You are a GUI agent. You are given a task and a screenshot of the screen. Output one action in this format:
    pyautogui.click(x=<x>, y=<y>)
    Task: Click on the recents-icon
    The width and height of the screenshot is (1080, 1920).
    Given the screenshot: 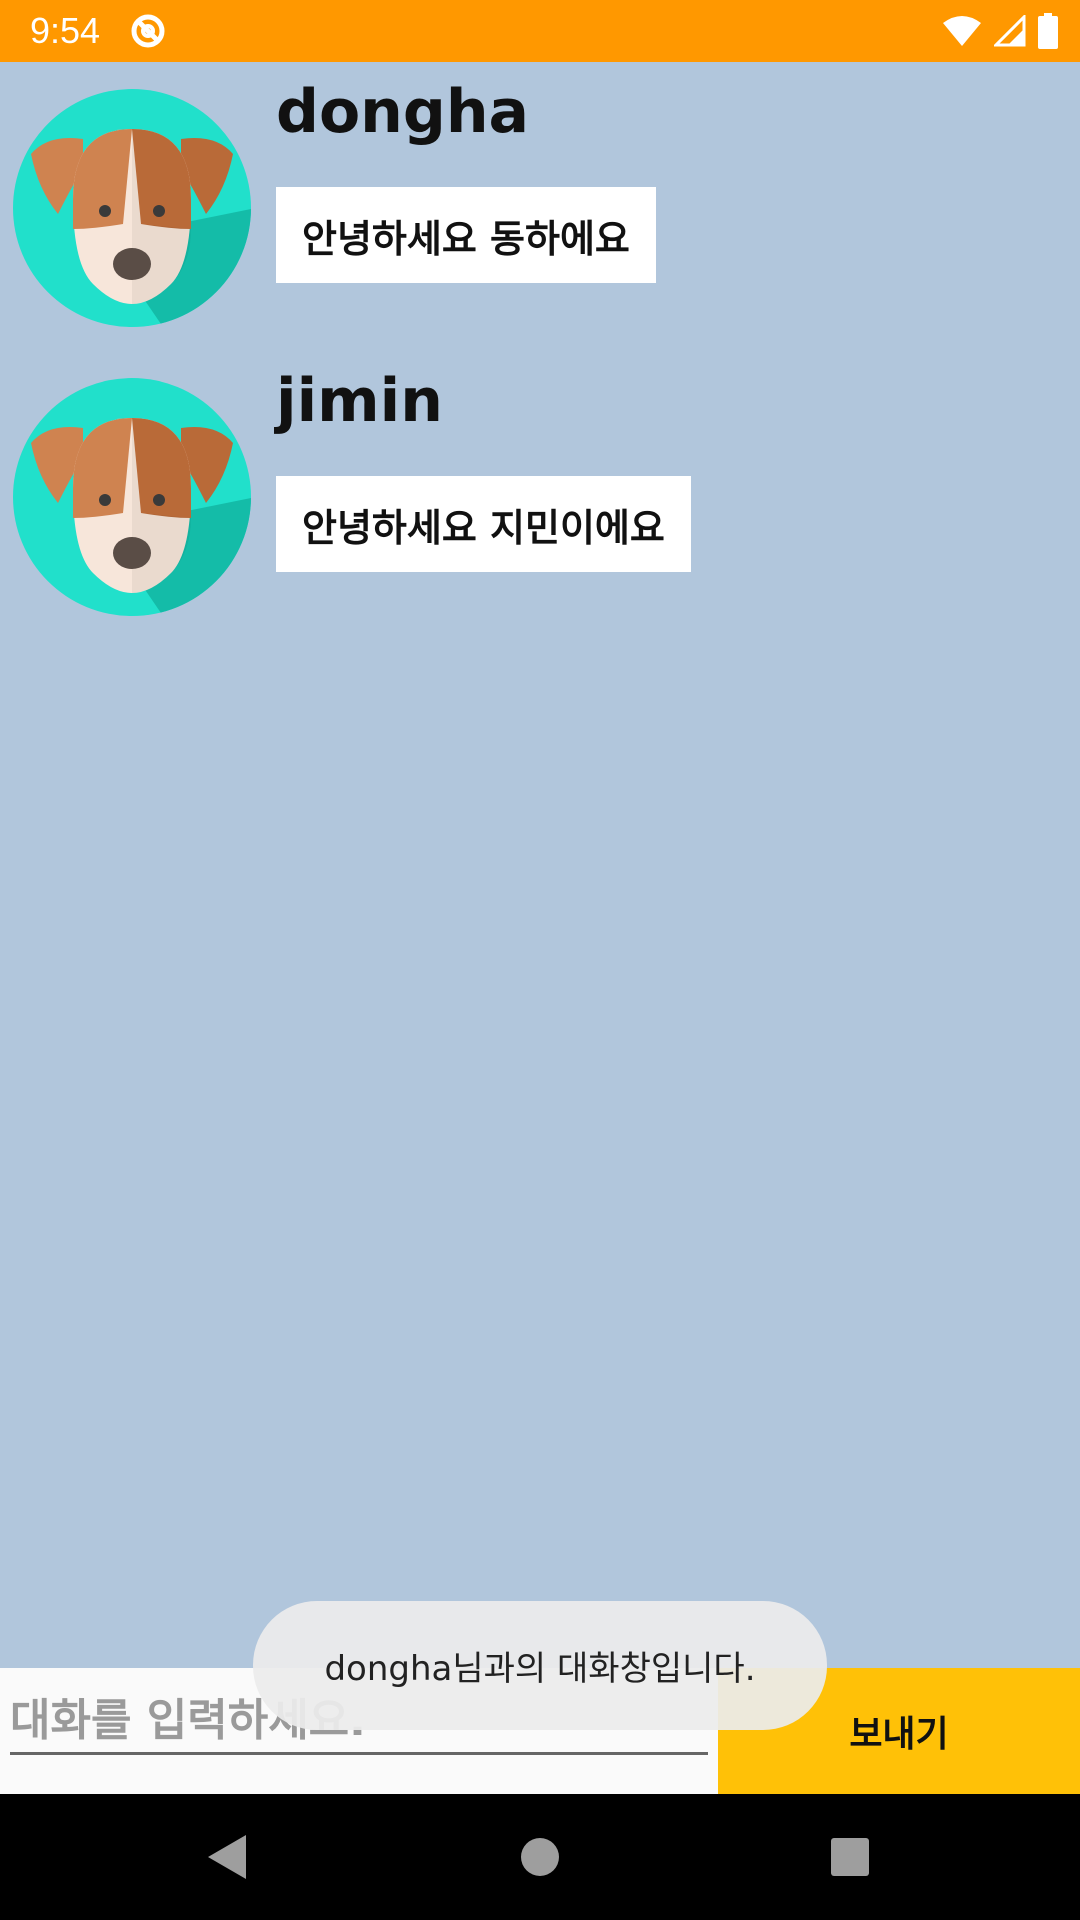 What is the action you would take?
    pyautogui.click(x=850, y=1857)
    